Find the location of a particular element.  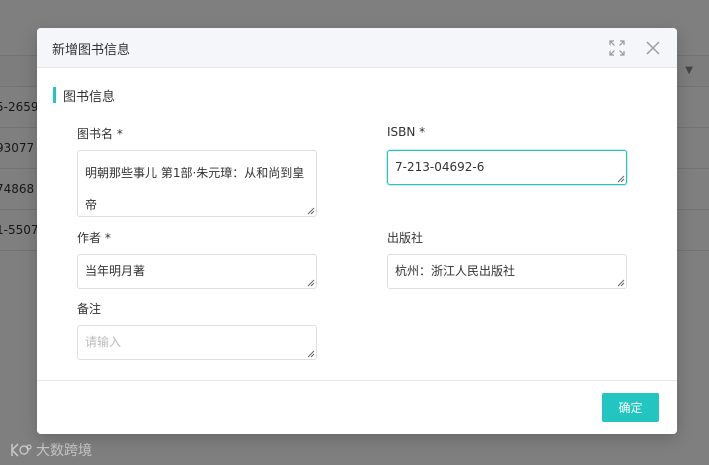

publisher-value: 杭州：浙江人民出版社 is located at coordinates (455, 271).